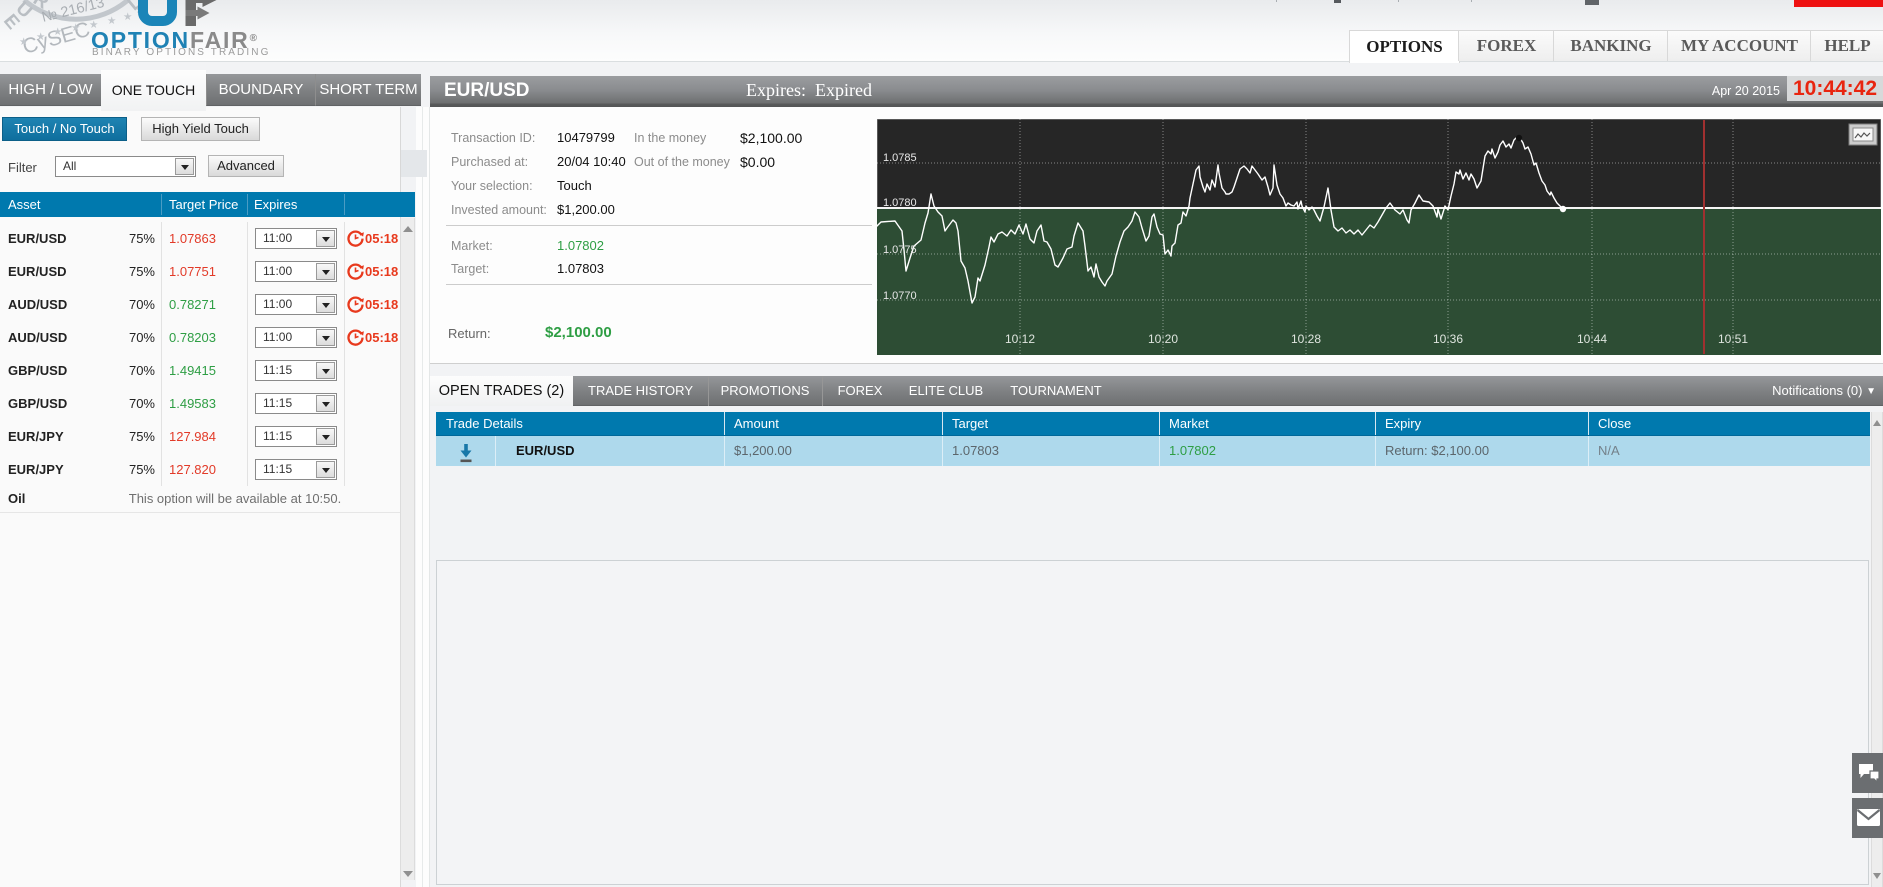  Describe the element at coordinates (1592, 339) in the screenshot. I see `svg-text: 10:44` at that location.